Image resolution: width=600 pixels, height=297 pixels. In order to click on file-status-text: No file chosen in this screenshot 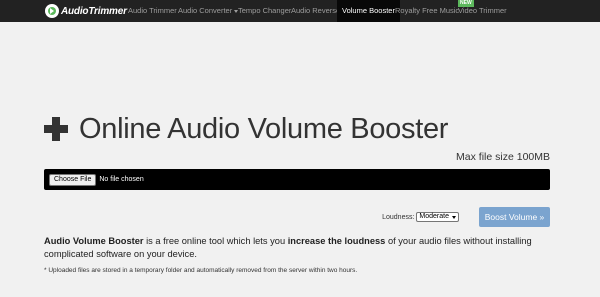, I will do `click(121, 179)`.